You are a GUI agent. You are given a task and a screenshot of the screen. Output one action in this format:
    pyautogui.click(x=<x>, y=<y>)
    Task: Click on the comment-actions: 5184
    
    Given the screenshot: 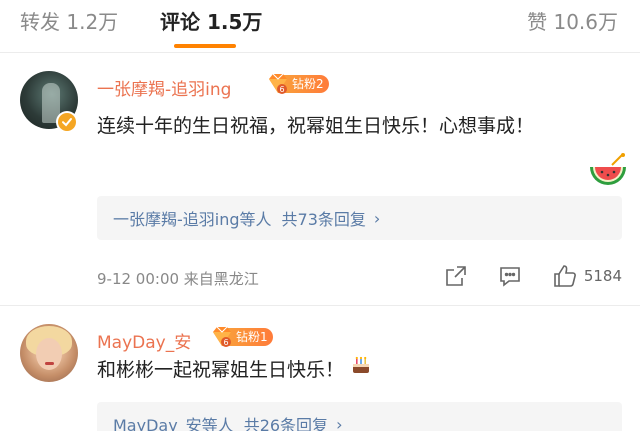 What is the action you would take?
    pyautogui.click(x=518, y=276)
    